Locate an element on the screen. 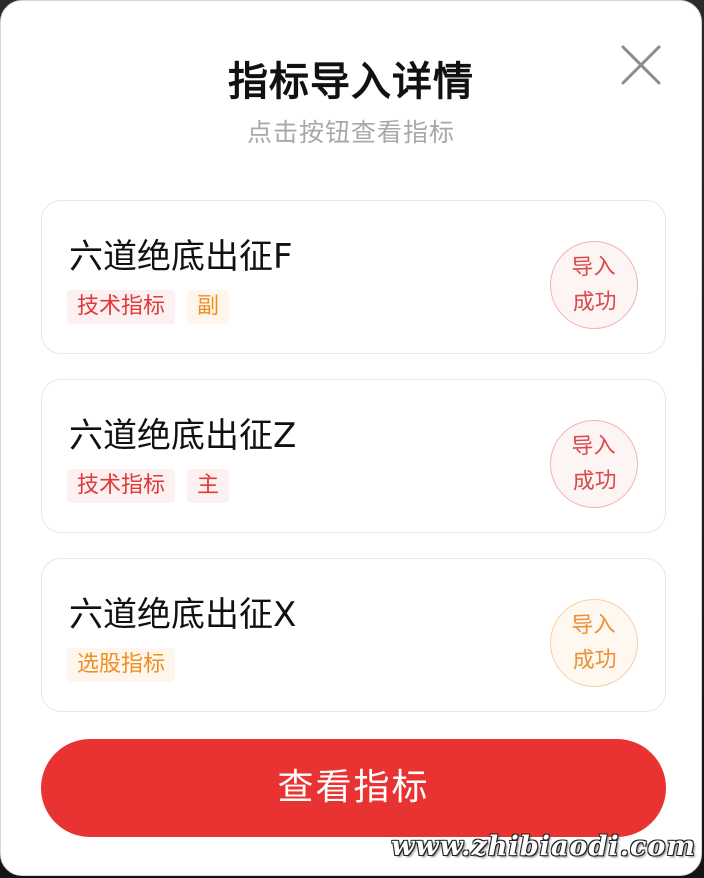 Image resolution: width=704 pixels, height=878 pixels. site-watermark: www.zhibiaodi.com is located at coordinates (543, 846).